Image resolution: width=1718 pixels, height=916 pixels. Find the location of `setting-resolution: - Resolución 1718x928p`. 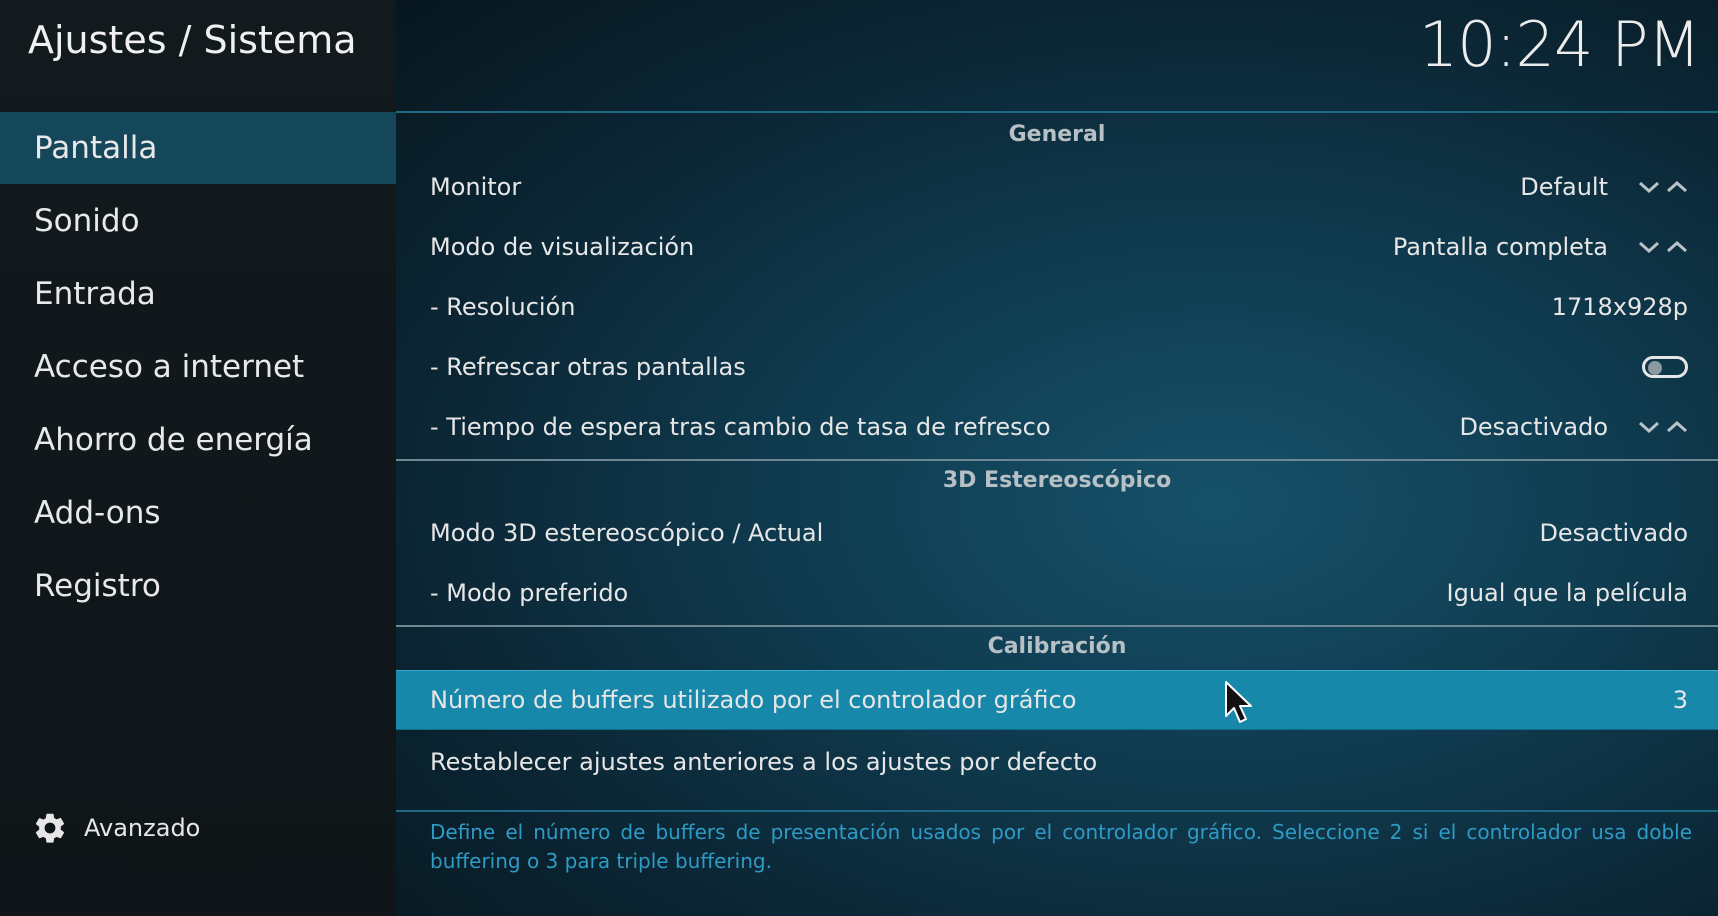

setting-resolution: - Resolución 1718x928p is located at coordinates (1057, 307).